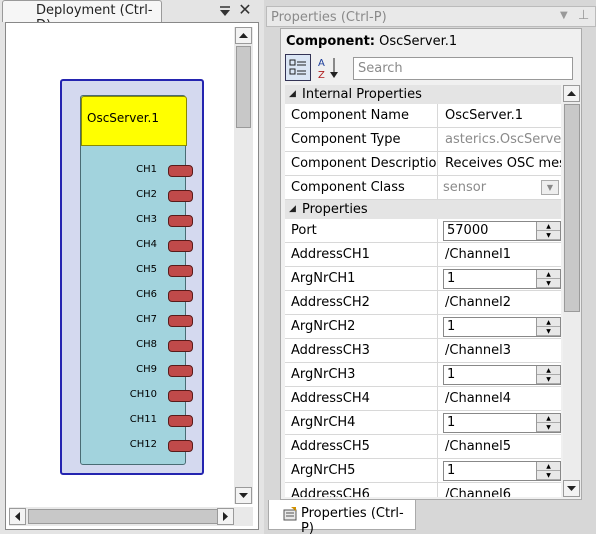  I want to click on dropdown-icon: ▼, so click(566, 17).